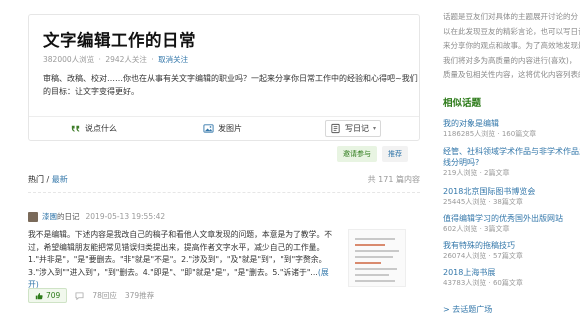  Describe the element at coordinates (393, 179) in the screenshot. I see `content-count: 共 171 篇内容` at that location.